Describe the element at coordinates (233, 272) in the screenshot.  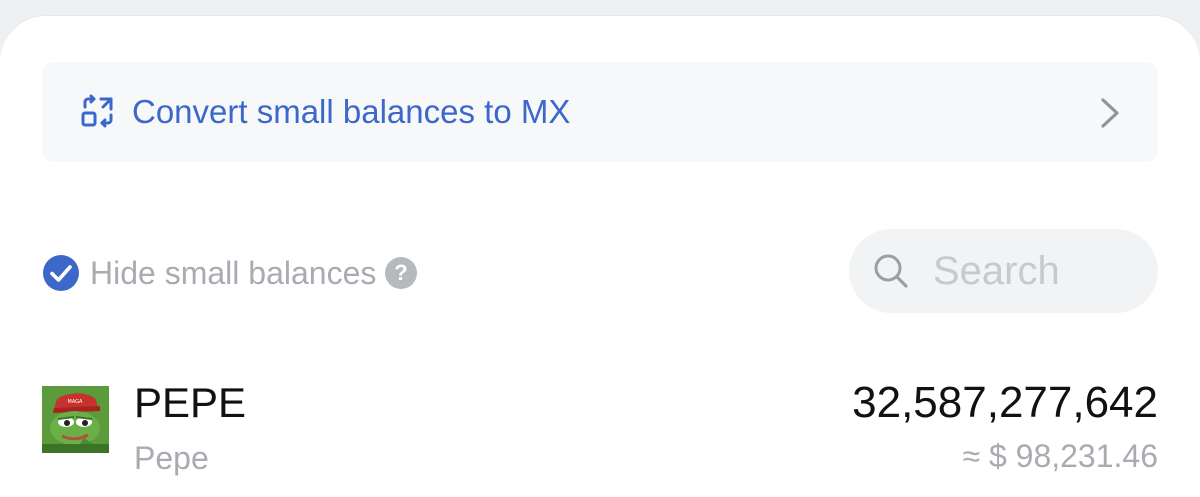
I see `hide-small-balances-label: Hide small balances` at that location.